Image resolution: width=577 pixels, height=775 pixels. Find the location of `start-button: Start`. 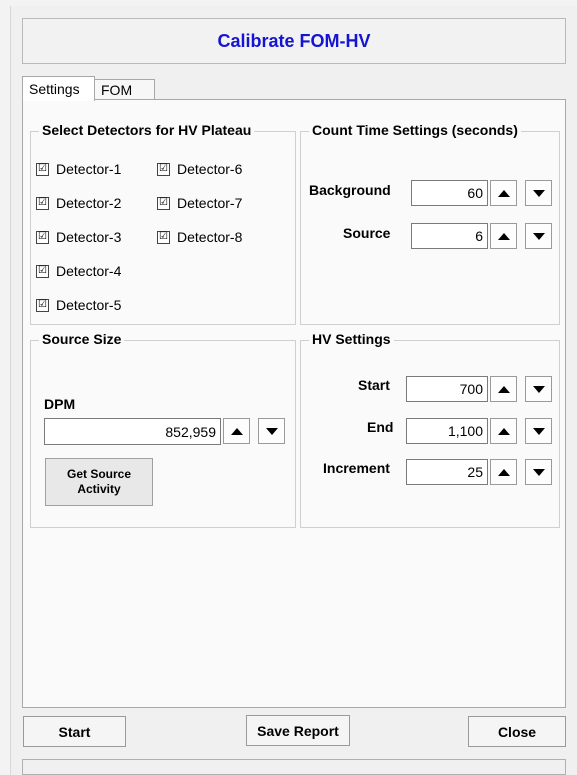

start-button: Start is located at coordinates (74, 731).